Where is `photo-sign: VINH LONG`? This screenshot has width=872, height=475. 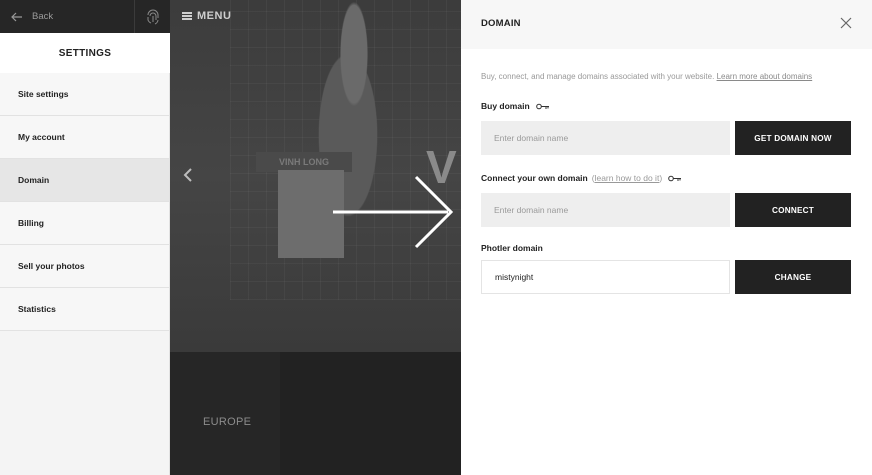
photo-sign: VINH LONG is located at coordinates (304, 162).